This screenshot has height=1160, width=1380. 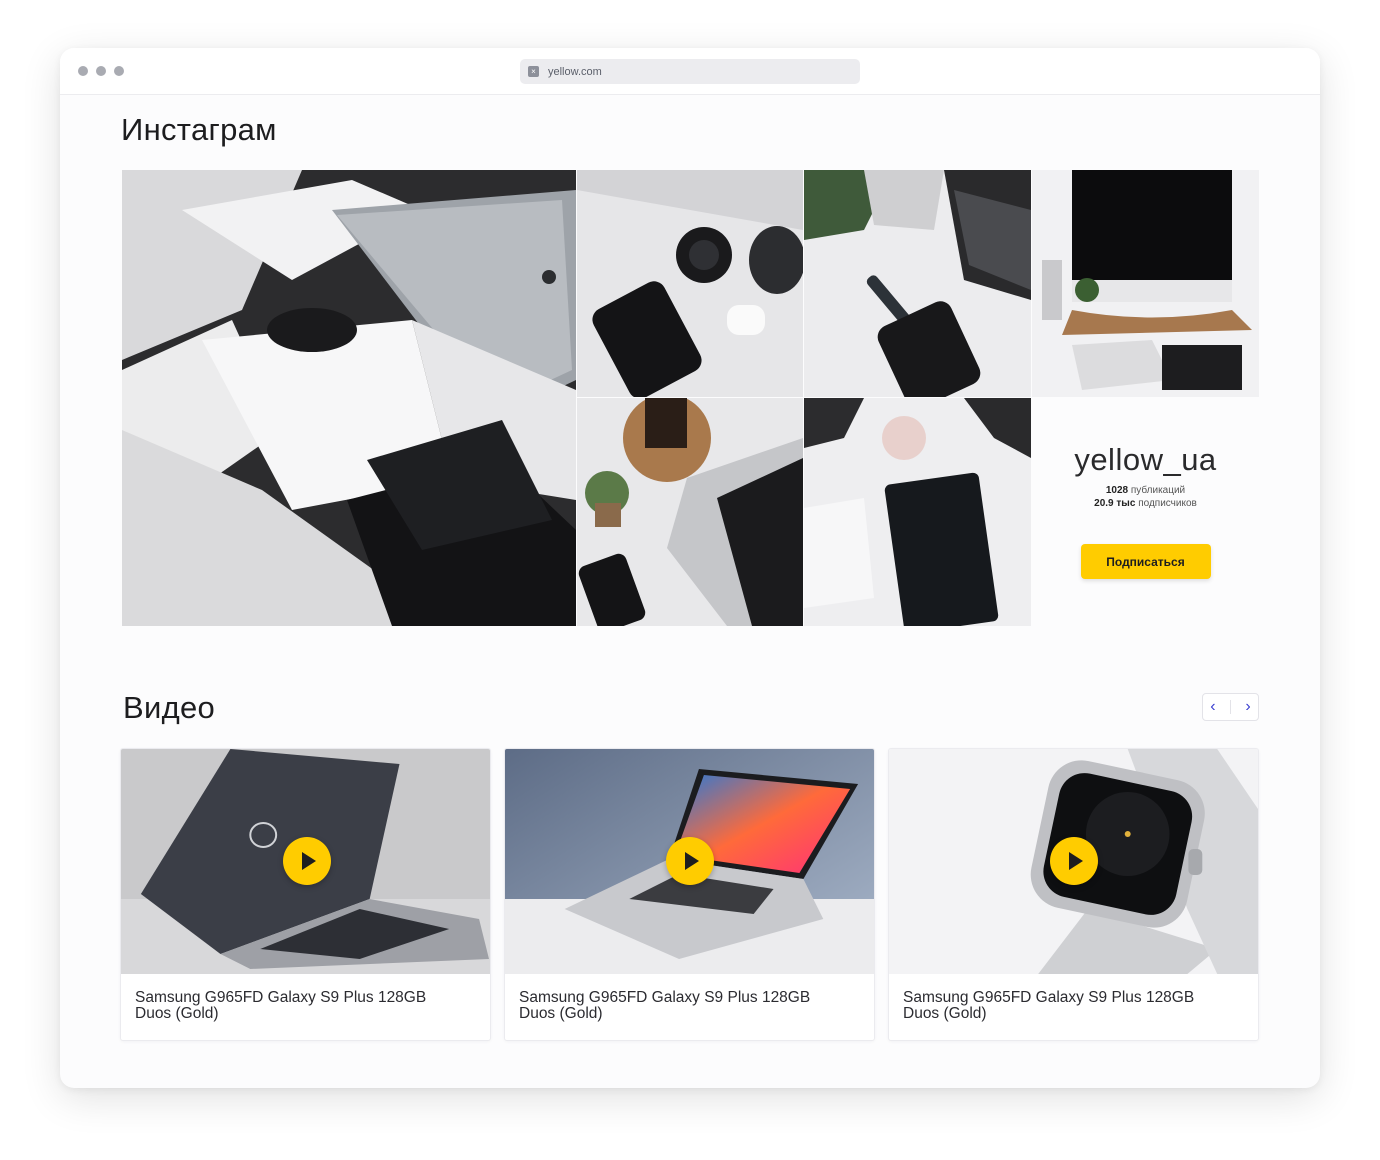 I want to click on minimize-dot, so click(x=101, y=71).